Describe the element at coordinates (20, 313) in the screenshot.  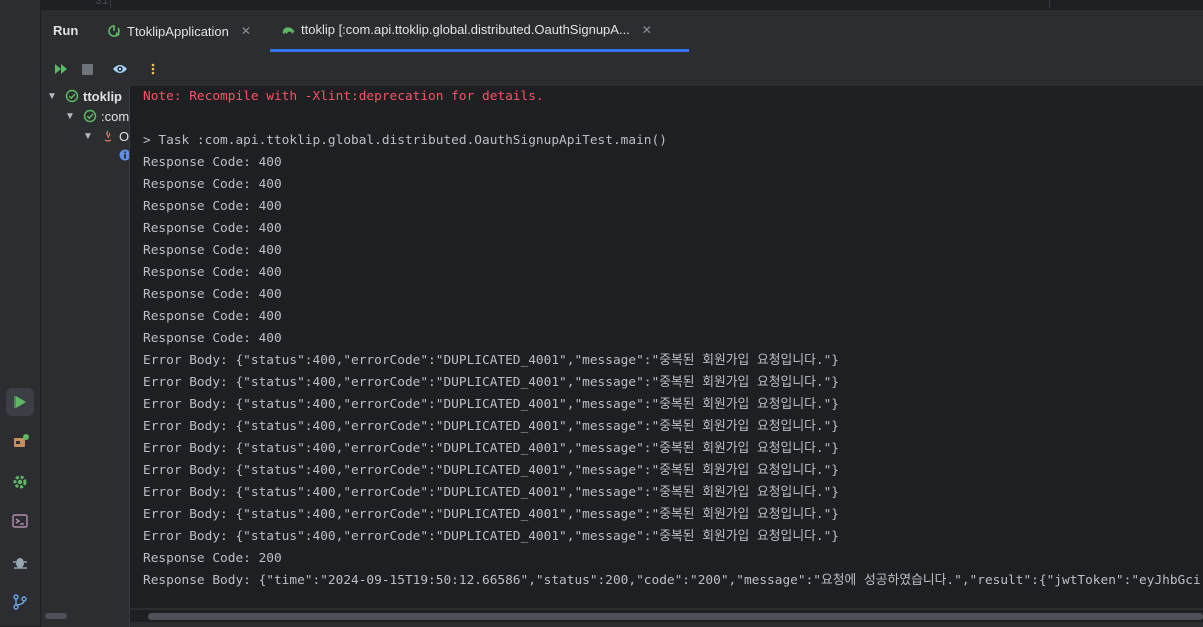
I see `left-tool-stripe` at that location.